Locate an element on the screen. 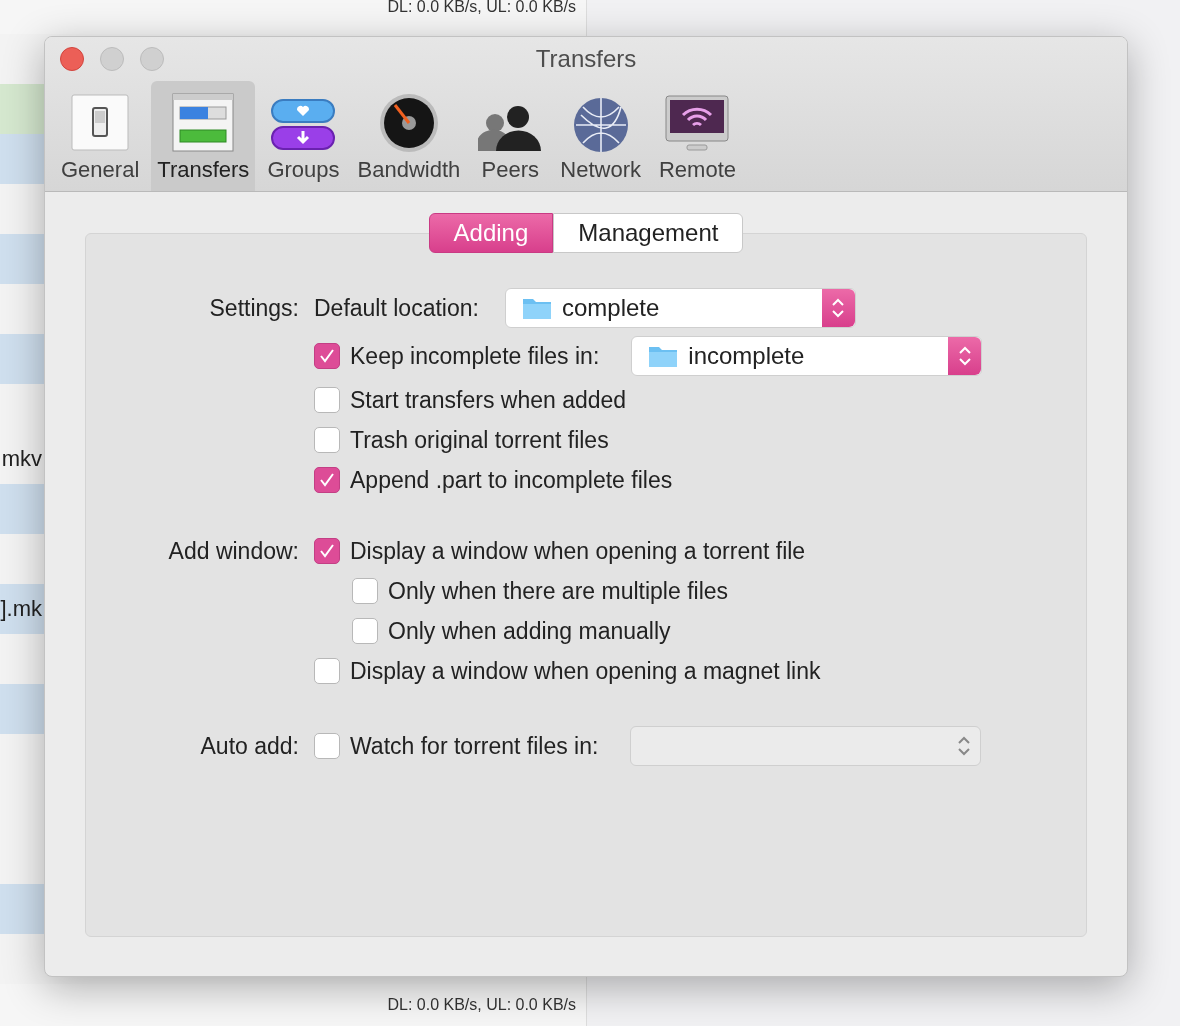 The width and height of the screenshot is (1180, 1026). toolbar-tab: Remote is located at coordinates (697, 136).